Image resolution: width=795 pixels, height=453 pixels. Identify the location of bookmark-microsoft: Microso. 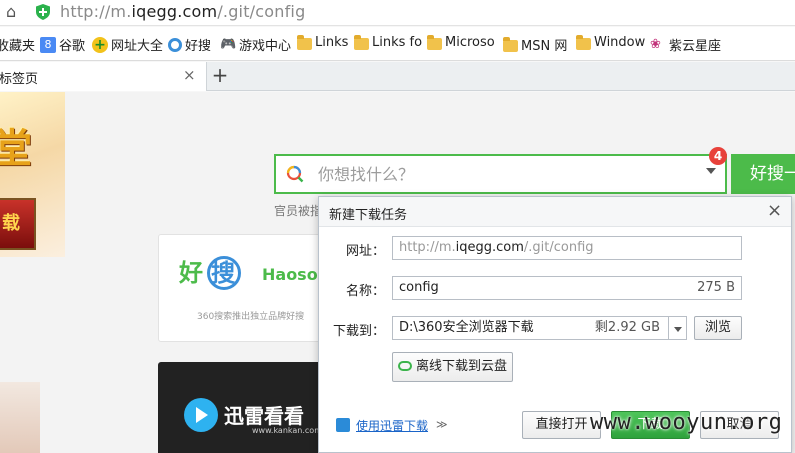
(461, 42).